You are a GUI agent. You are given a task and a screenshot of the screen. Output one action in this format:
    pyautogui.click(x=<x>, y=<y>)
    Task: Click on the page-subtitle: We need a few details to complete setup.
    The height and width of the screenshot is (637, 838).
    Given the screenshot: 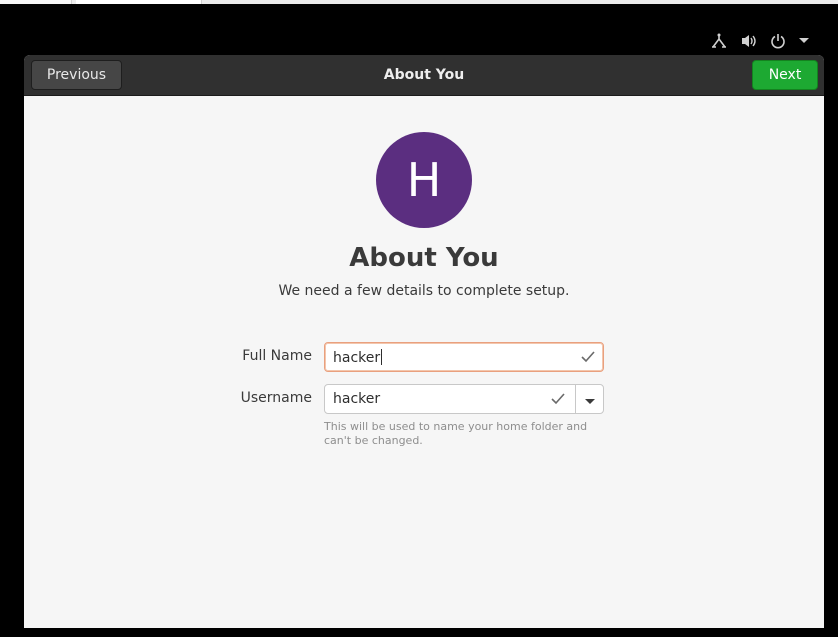 What is the action you would take?
    pyautogui.click(x=424, y=291)
    